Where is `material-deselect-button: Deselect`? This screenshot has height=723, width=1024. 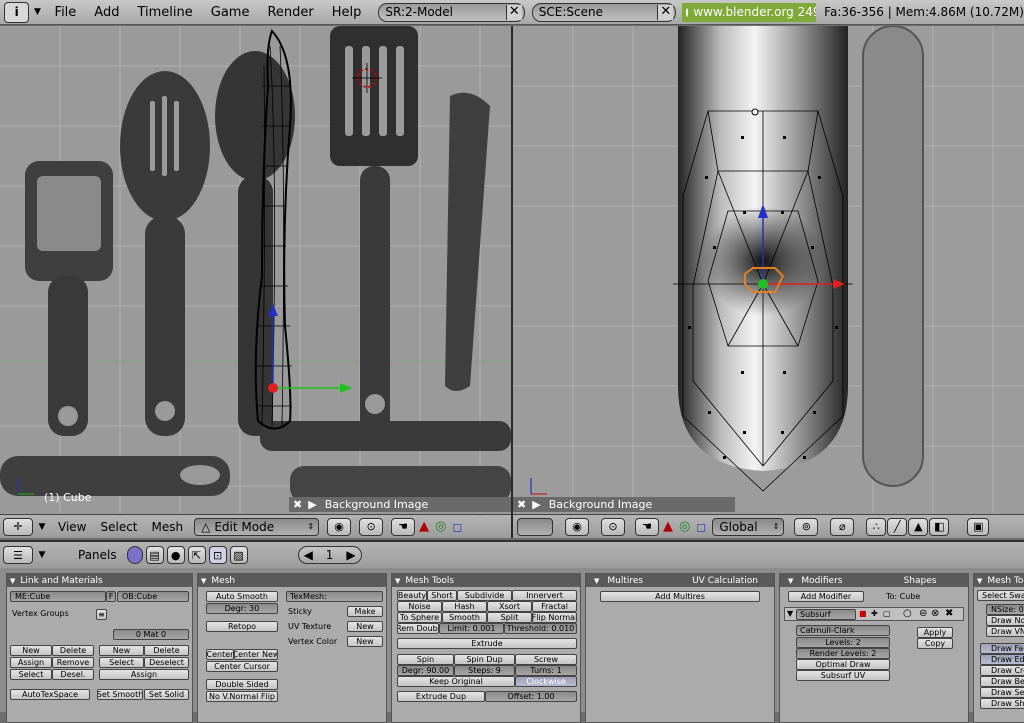 material-deselect-button: Deselect is located at coordinates (166, 662).